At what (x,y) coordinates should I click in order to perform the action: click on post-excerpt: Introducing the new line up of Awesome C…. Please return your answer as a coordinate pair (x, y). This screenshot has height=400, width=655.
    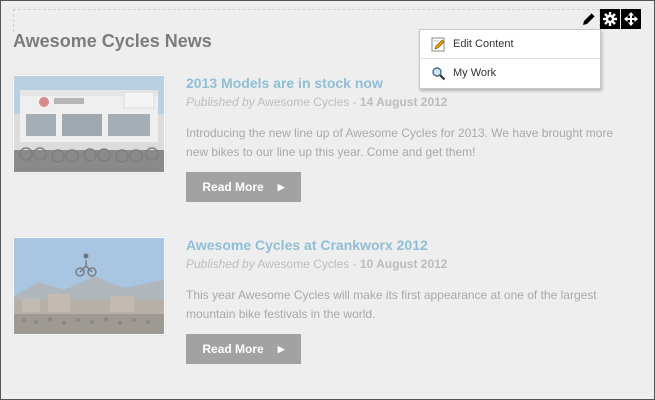
    Looking at the image, I should click on (400, 142).